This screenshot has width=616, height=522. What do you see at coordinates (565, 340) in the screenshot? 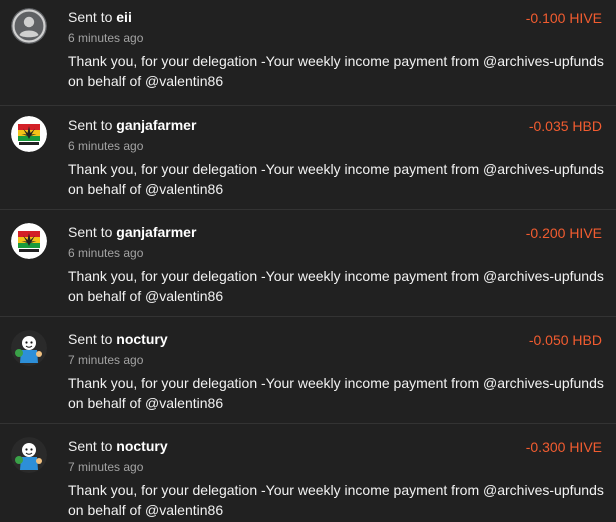
I see `transaction-amount: -0.050 HBD` at bounding box center [565, 340].